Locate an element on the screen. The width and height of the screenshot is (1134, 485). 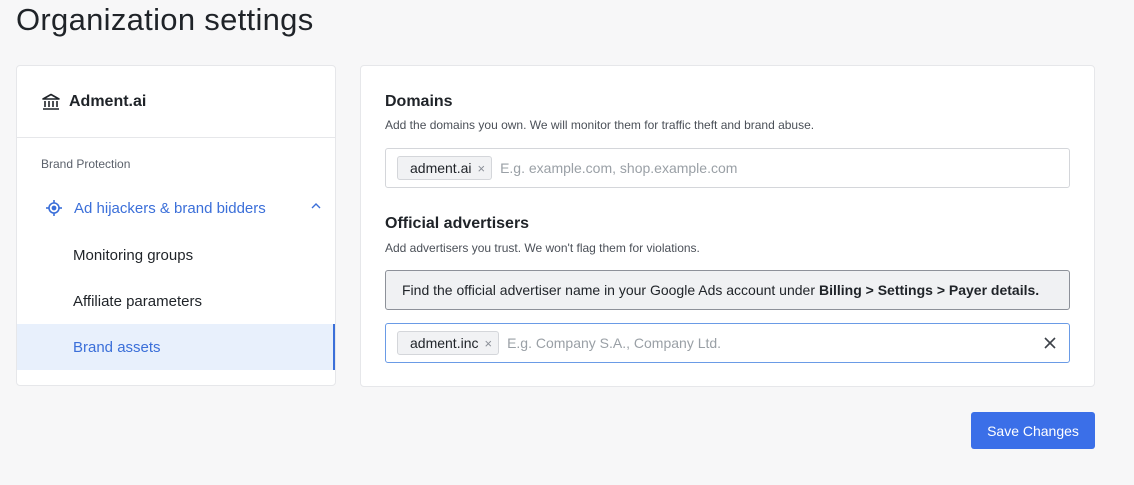
sidebar-item-affiliate-parameters: Affiliate parameters is located at coordinates (176, 301).